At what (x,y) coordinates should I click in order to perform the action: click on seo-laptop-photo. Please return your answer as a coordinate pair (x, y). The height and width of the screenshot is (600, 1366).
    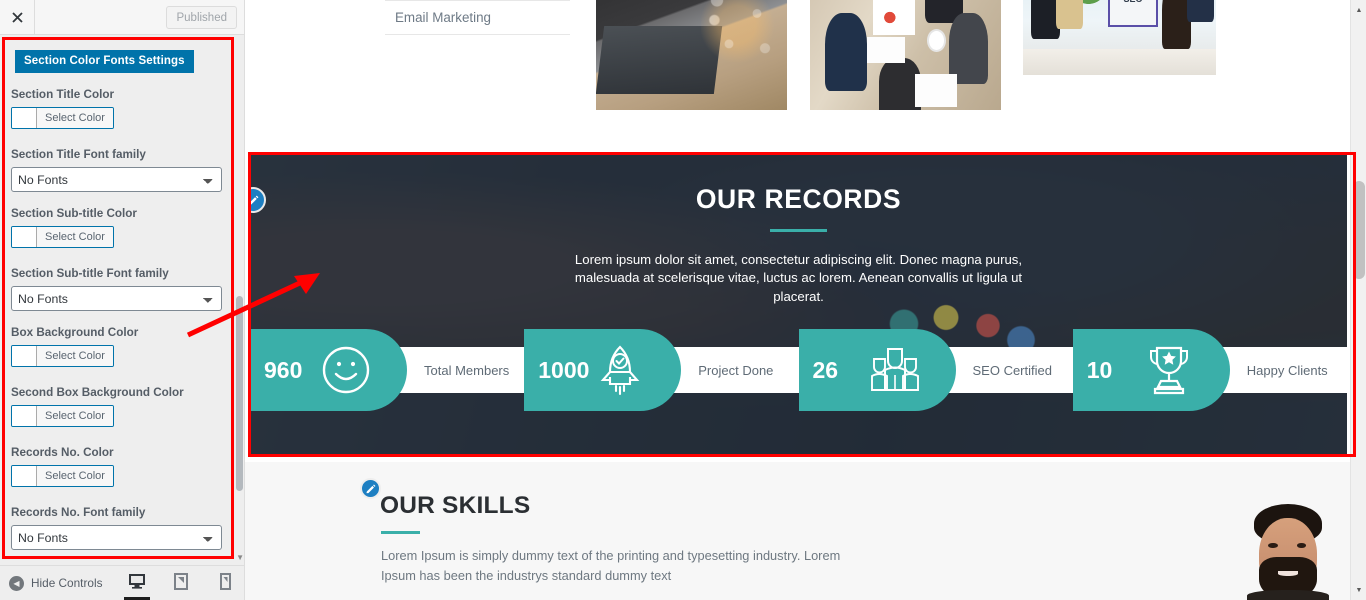
    Looking at the image, I should click on (691, 55).